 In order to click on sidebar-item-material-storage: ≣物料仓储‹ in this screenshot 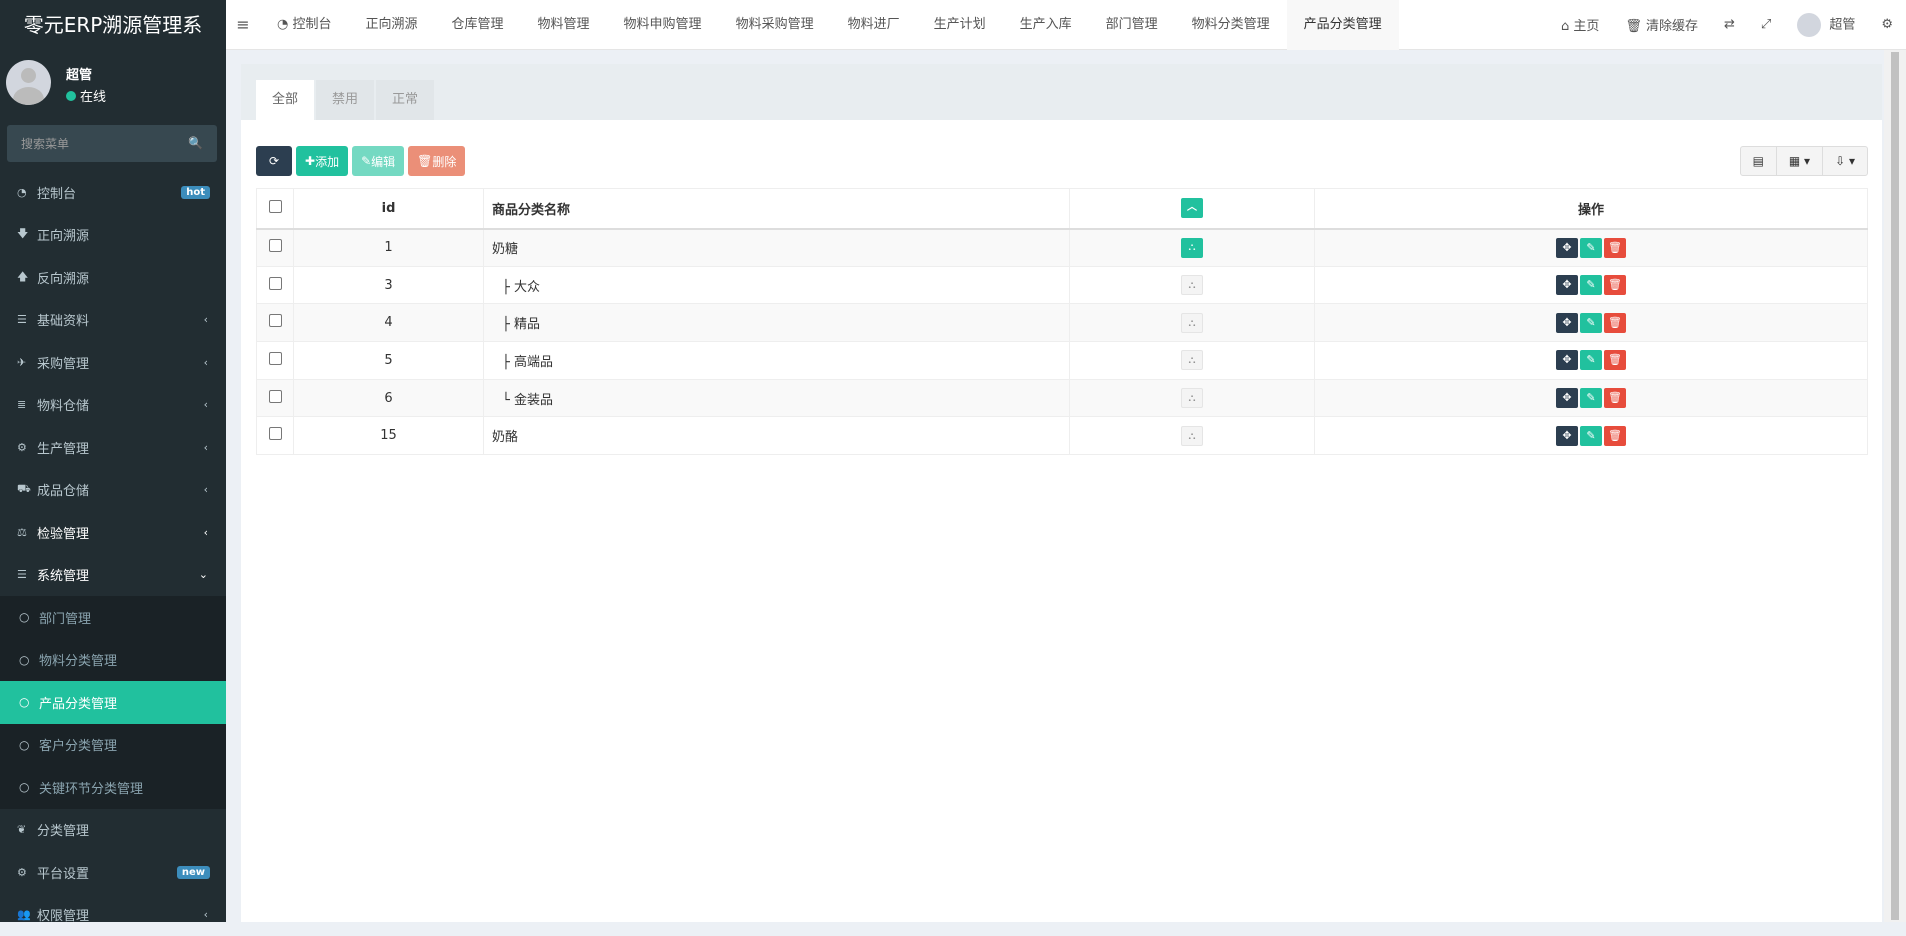, I will do `click(113, 405)`.